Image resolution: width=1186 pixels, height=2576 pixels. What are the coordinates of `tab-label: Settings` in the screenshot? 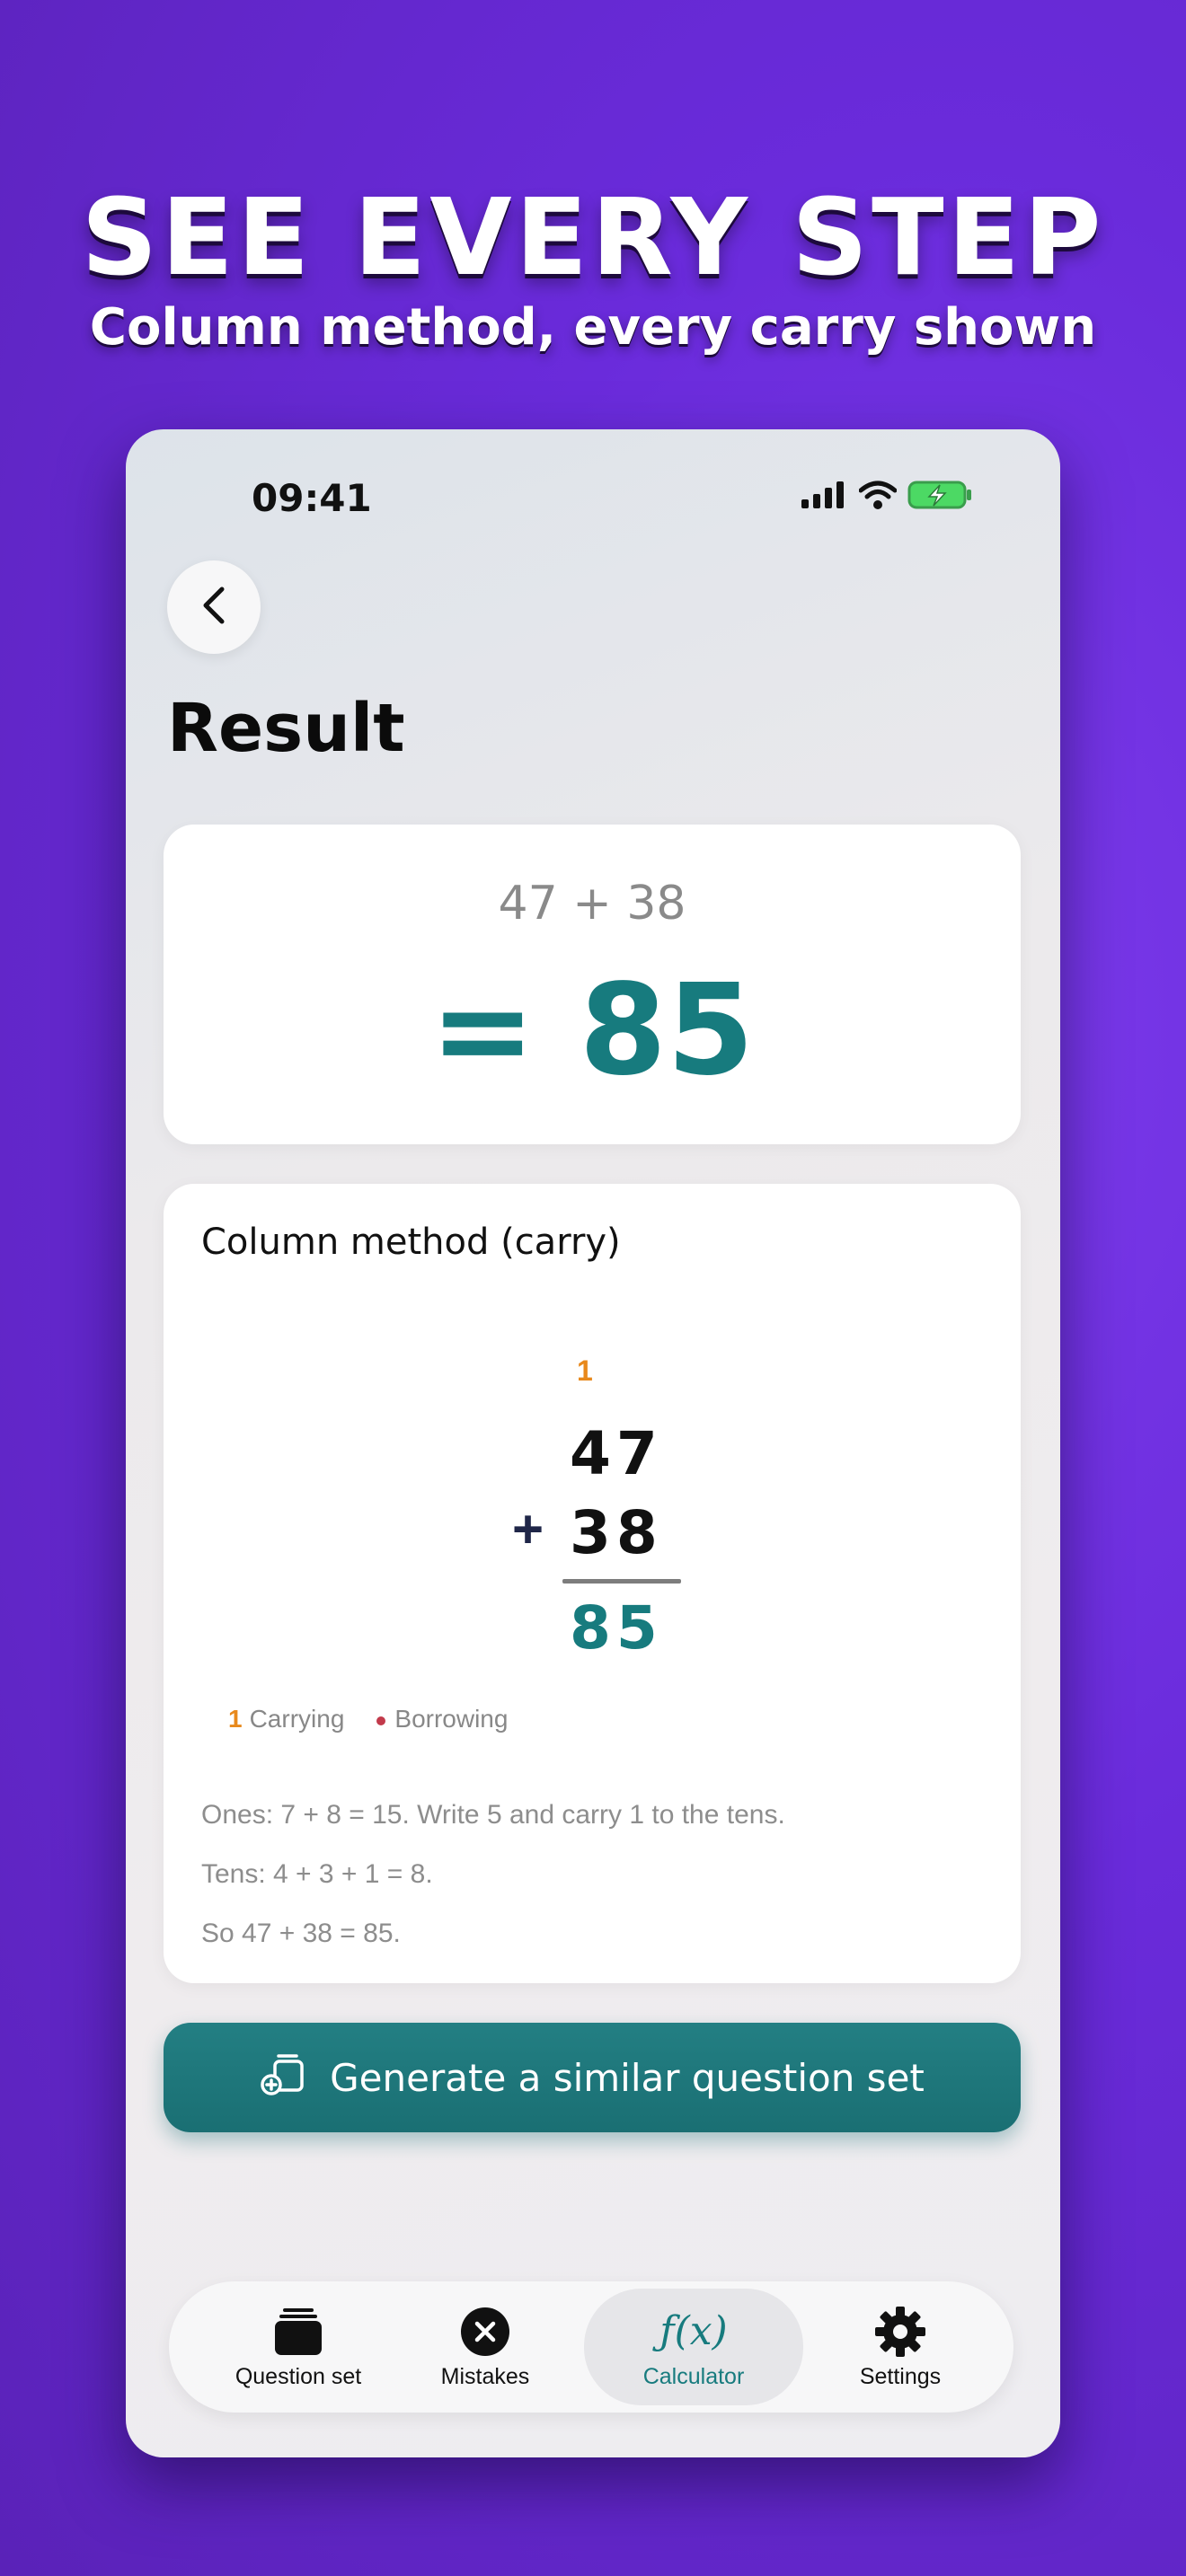 It's located at (900, 2376).